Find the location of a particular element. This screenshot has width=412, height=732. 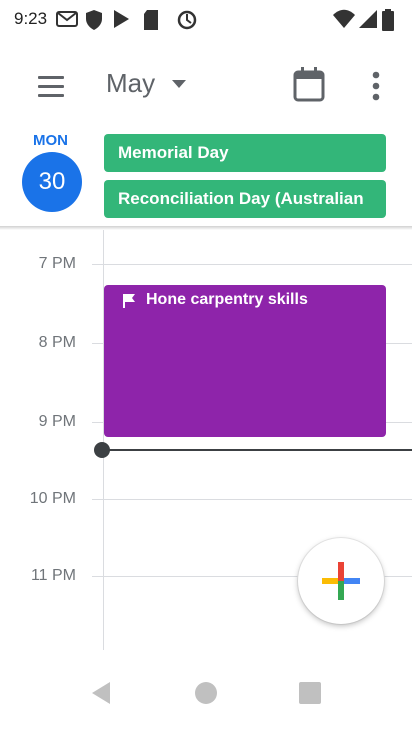

more-vert-icon is located at coordinates (376, 86).